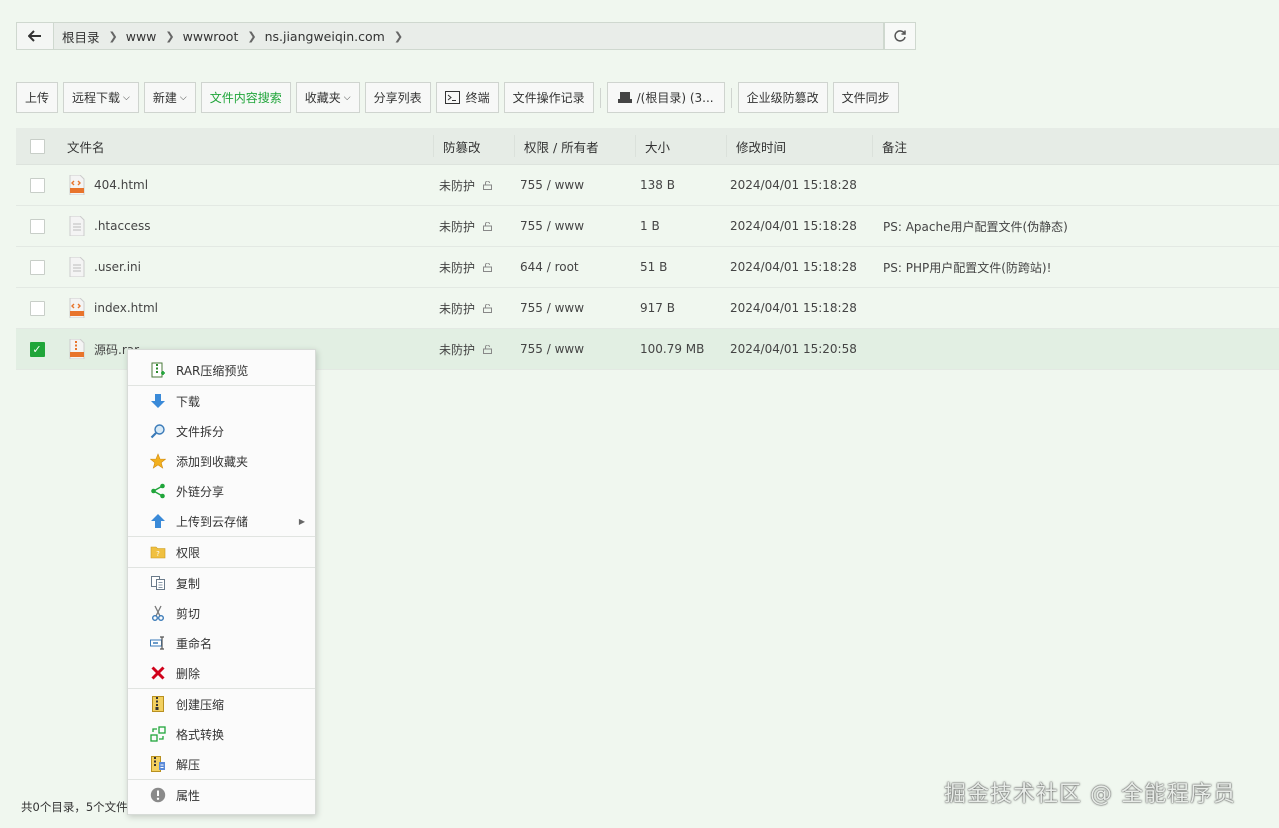 The height and width of the screenshot is (828, 1279). Describe the element at coordinates (327, 97) in the screenshot. I see `favorites-button: 收藏夹 ⌵` at that location.